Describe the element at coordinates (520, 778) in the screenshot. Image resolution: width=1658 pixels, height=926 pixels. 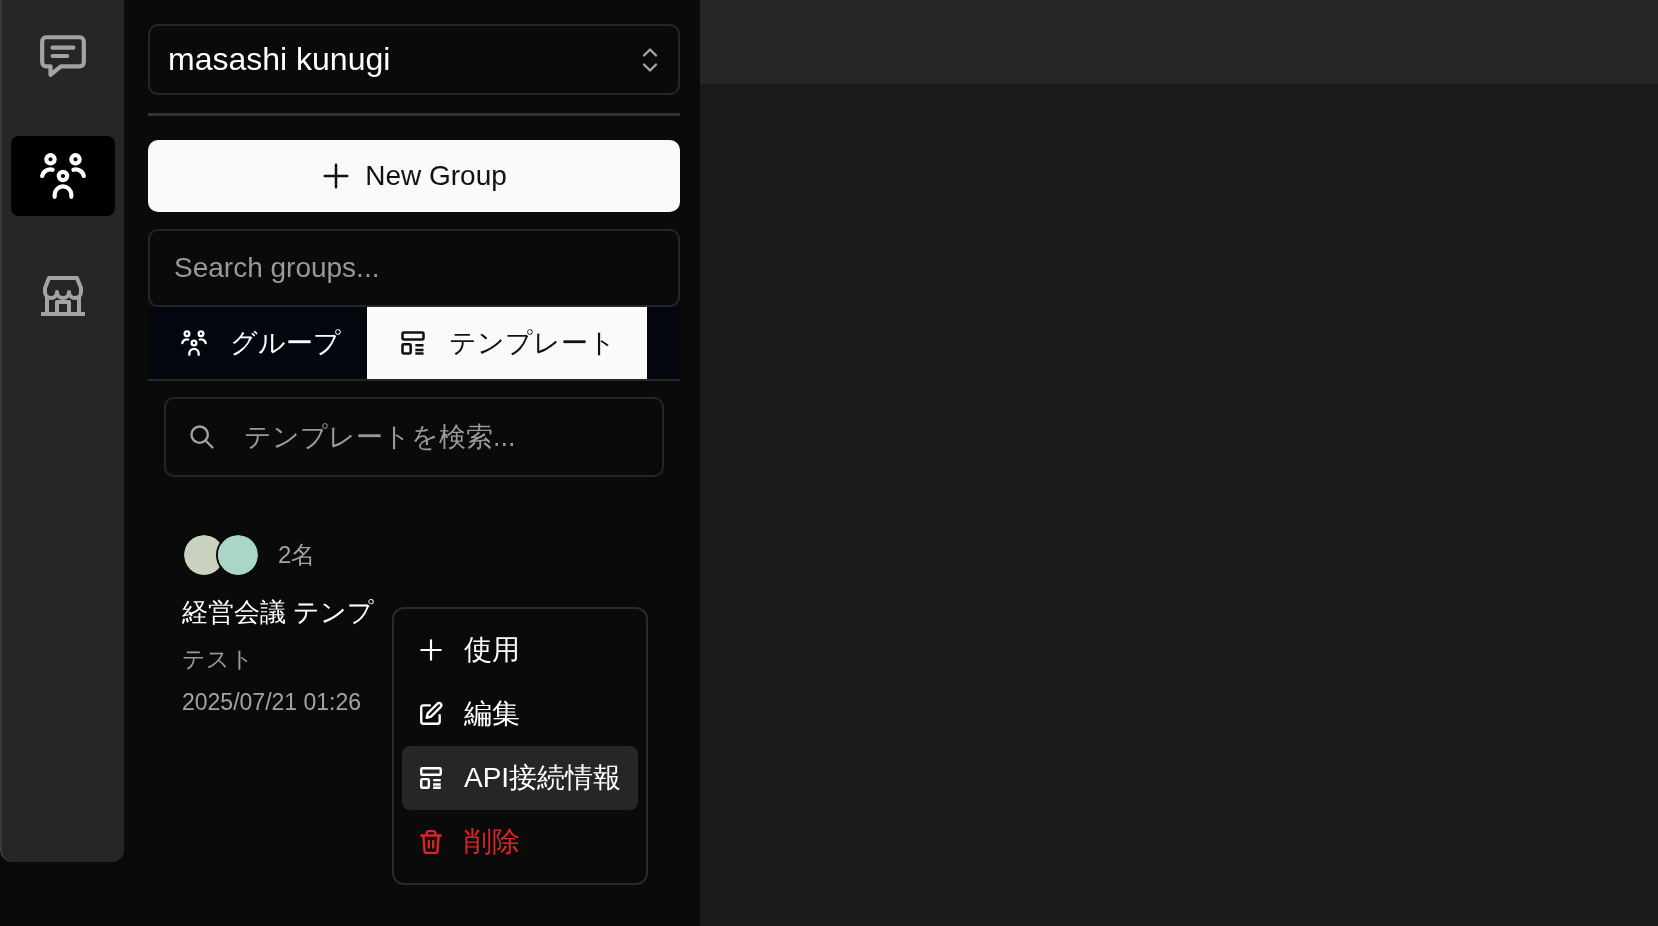
I see `menu-item: API接続情報` at that location.